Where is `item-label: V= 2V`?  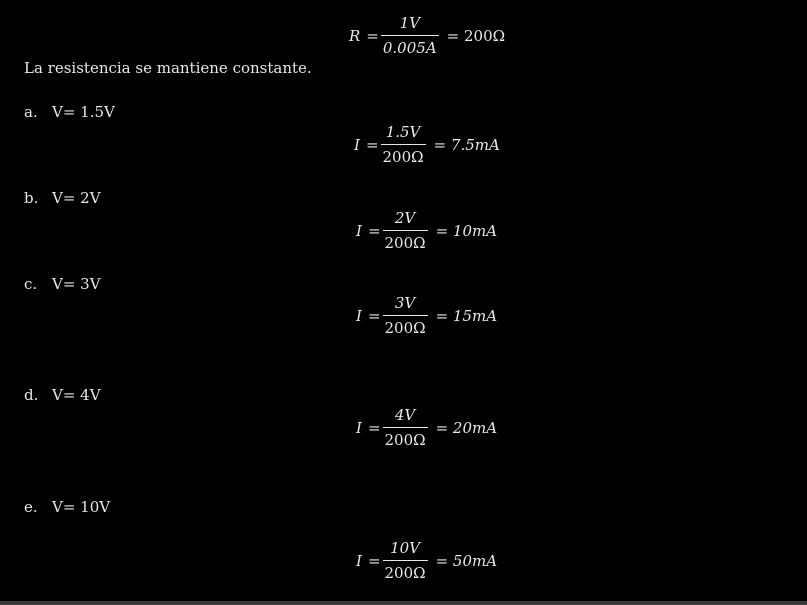
item-label: V= 2V is located at coordinates (76, 198).